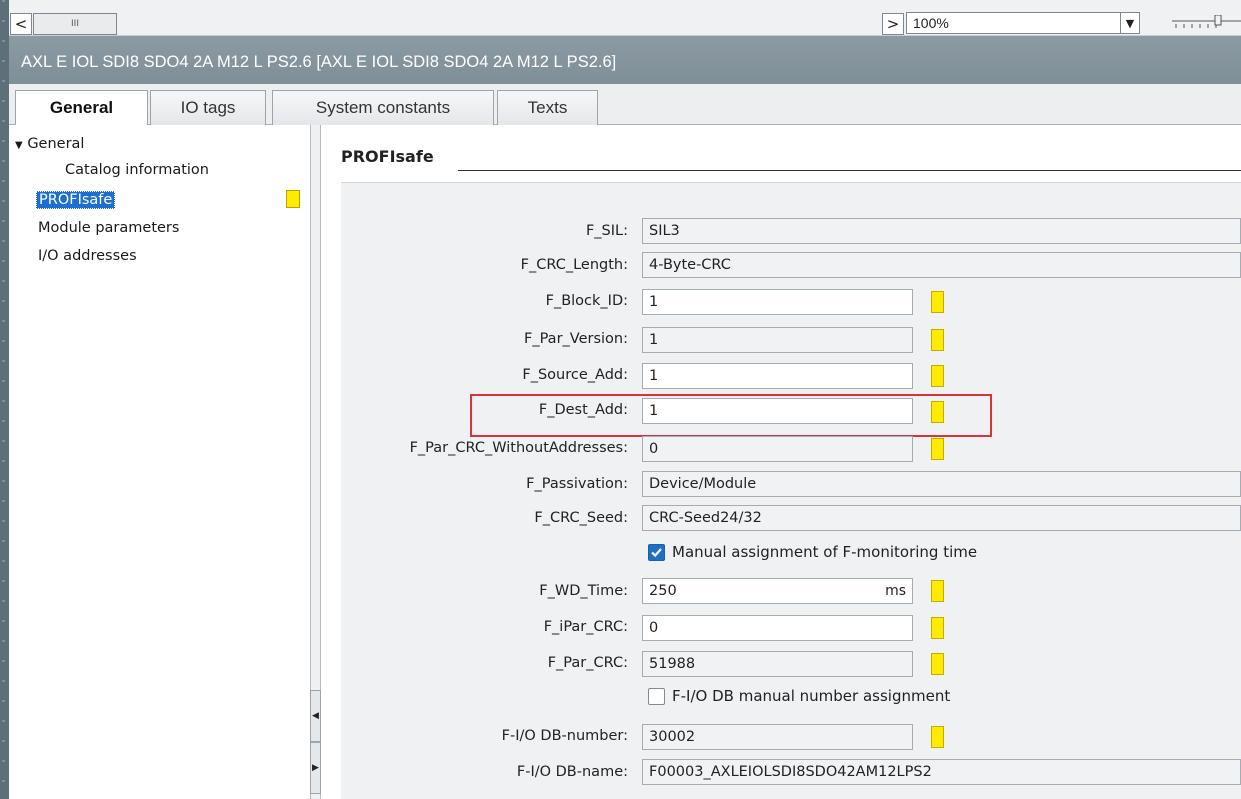 The height and width of the screenshot is (799, 1241). What do you see at coordinates (777, 664) in the screenshot?
I see `f-par-crc-field: 51988` at bounding box center [777, 664].